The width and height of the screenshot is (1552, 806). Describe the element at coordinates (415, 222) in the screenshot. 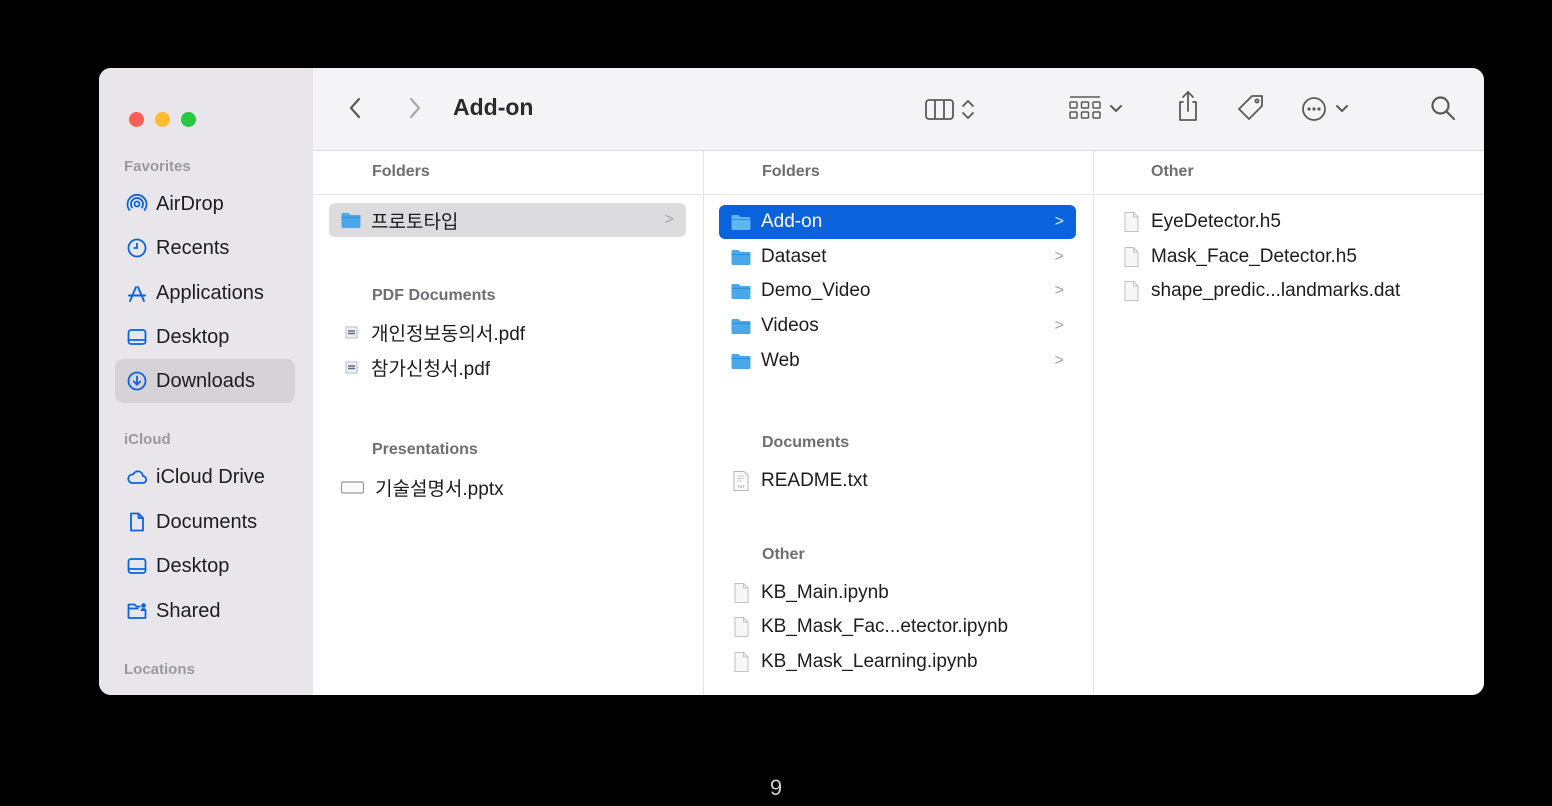

I see `item-name: 프로토타입` at that location.